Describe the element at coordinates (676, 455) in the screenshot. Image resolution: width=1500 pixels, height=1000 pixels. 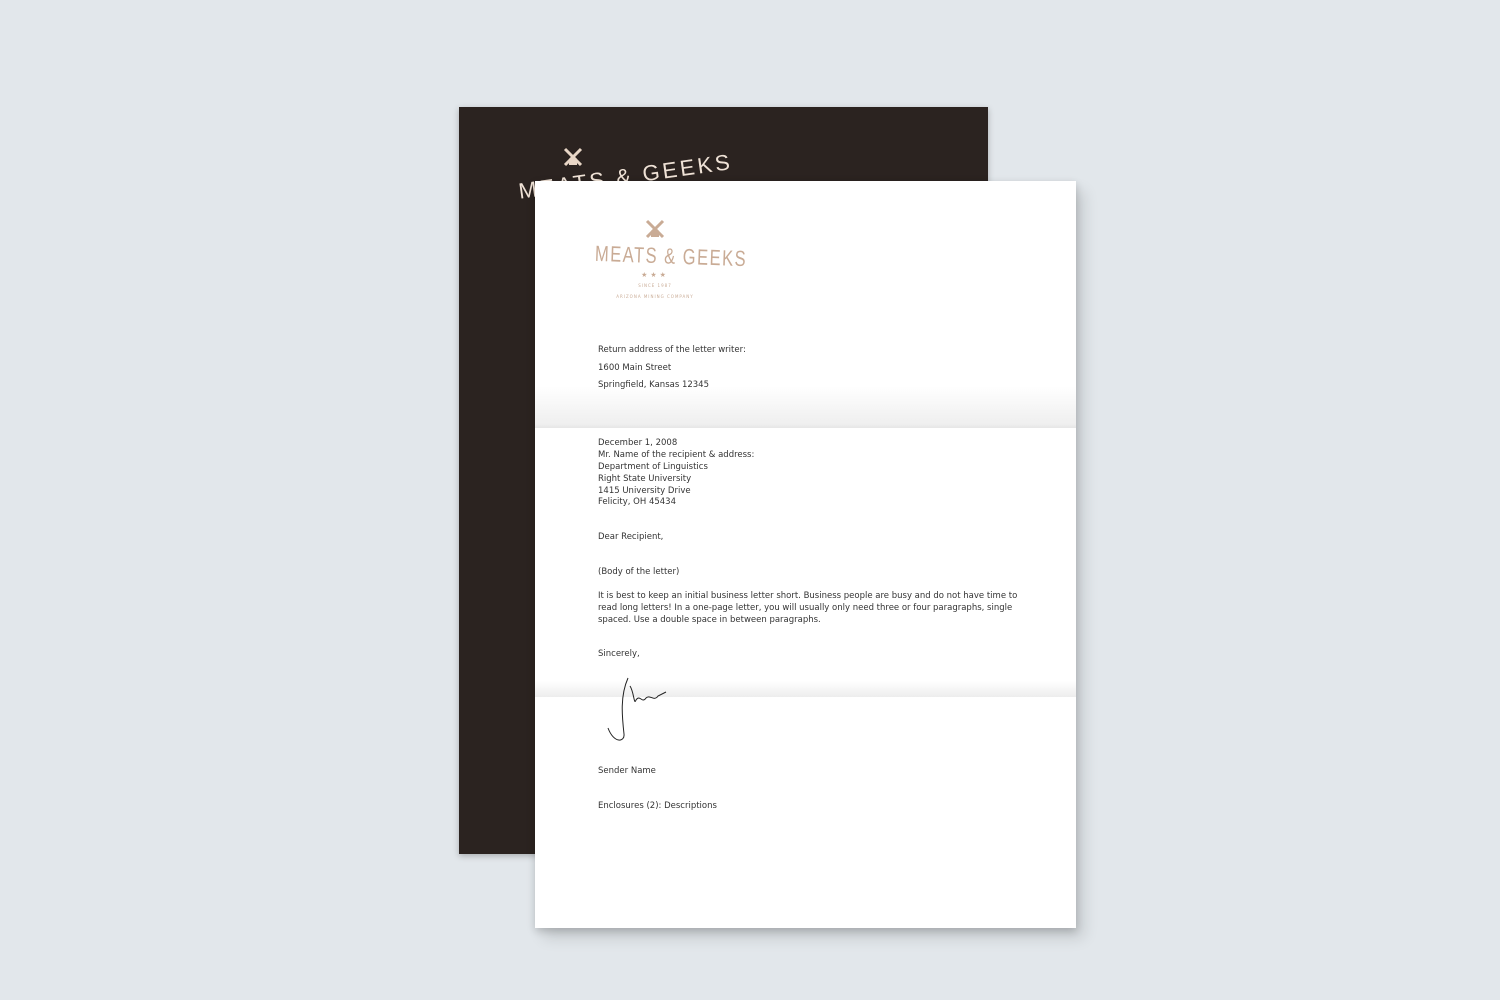
I see `recipient-line: Mr. Name of the recipient & address:` at that location.